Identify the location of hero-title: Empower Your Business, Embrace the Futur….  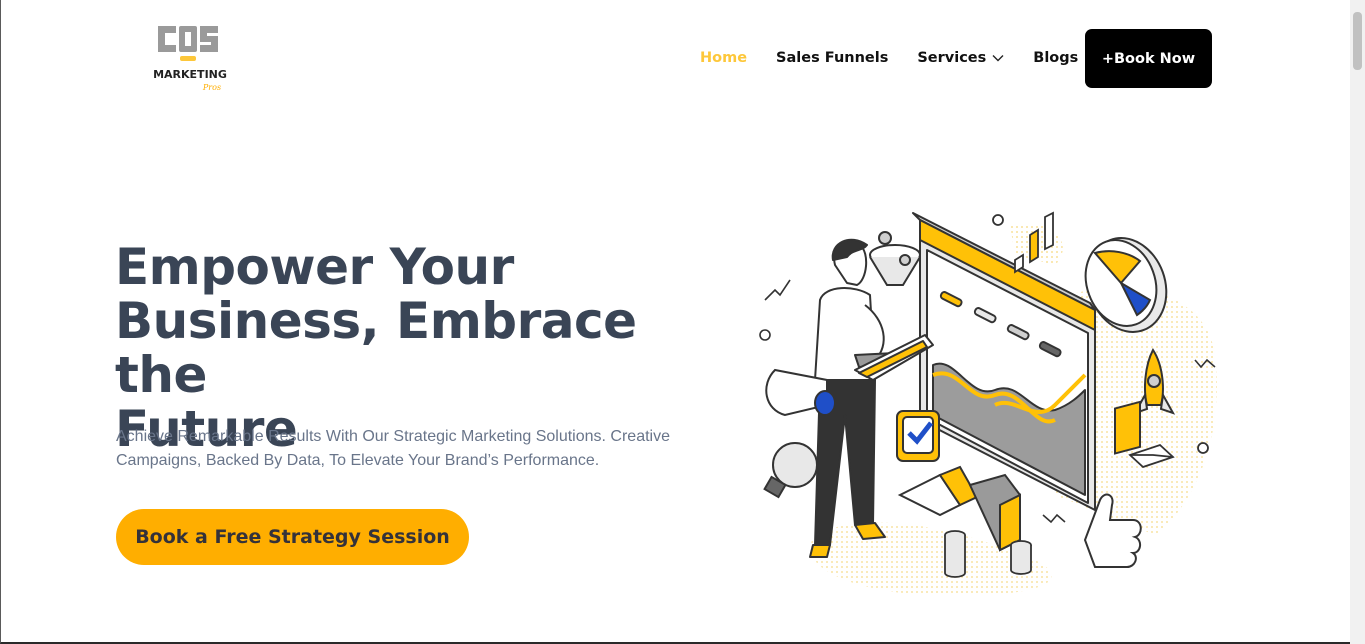
(415, 348).